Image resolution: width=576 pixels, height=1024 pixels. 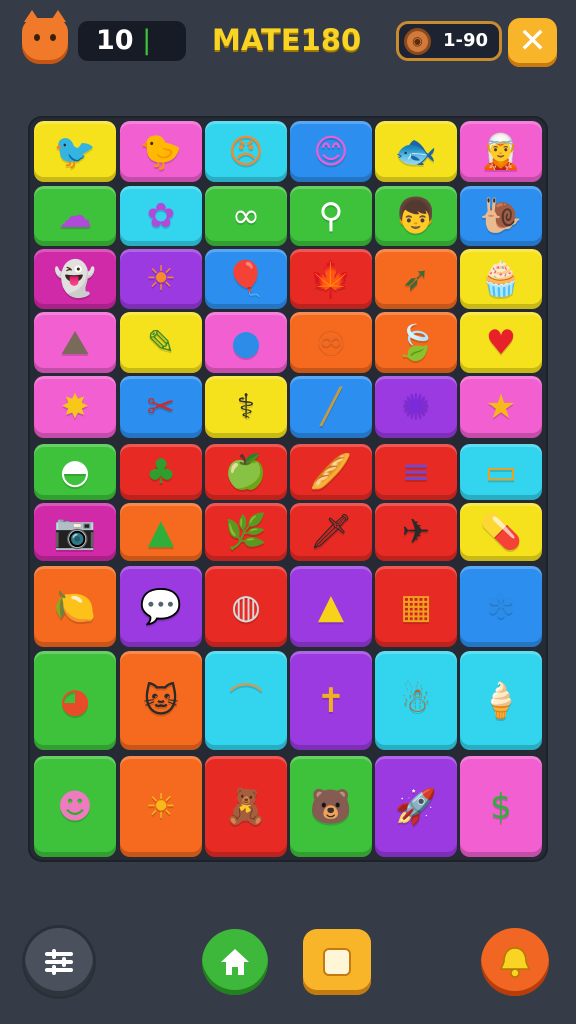 I want to click on tile: 🐌, so click(x=501, y=216).